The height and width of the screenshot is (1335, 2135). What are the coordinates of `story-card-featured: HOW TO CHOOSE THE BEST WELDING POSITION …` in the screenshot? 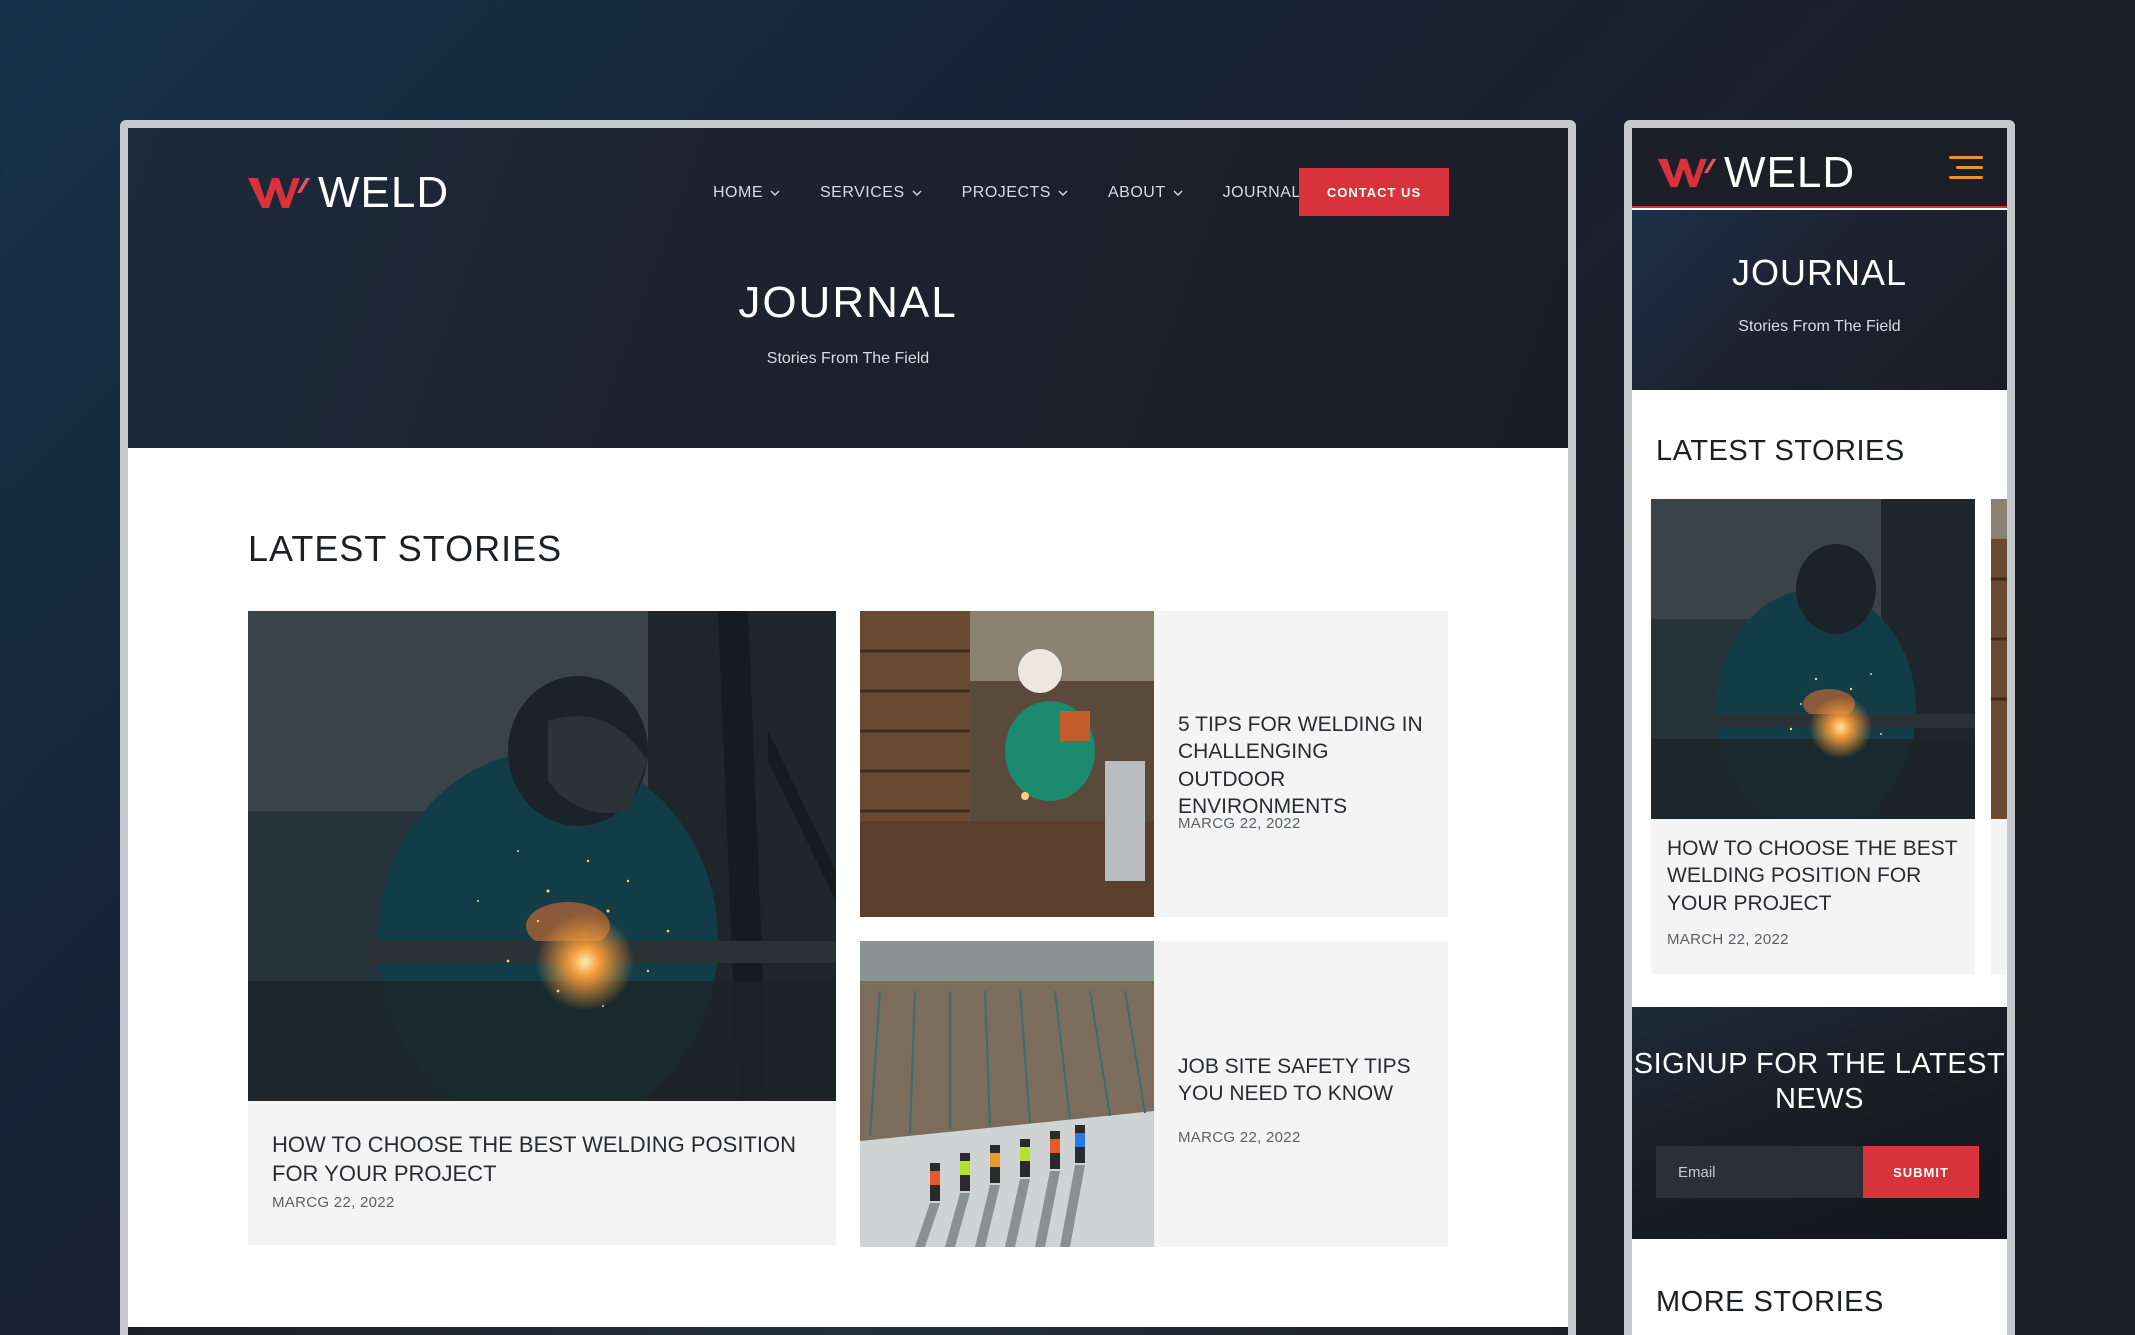 It's located at (542, 928).